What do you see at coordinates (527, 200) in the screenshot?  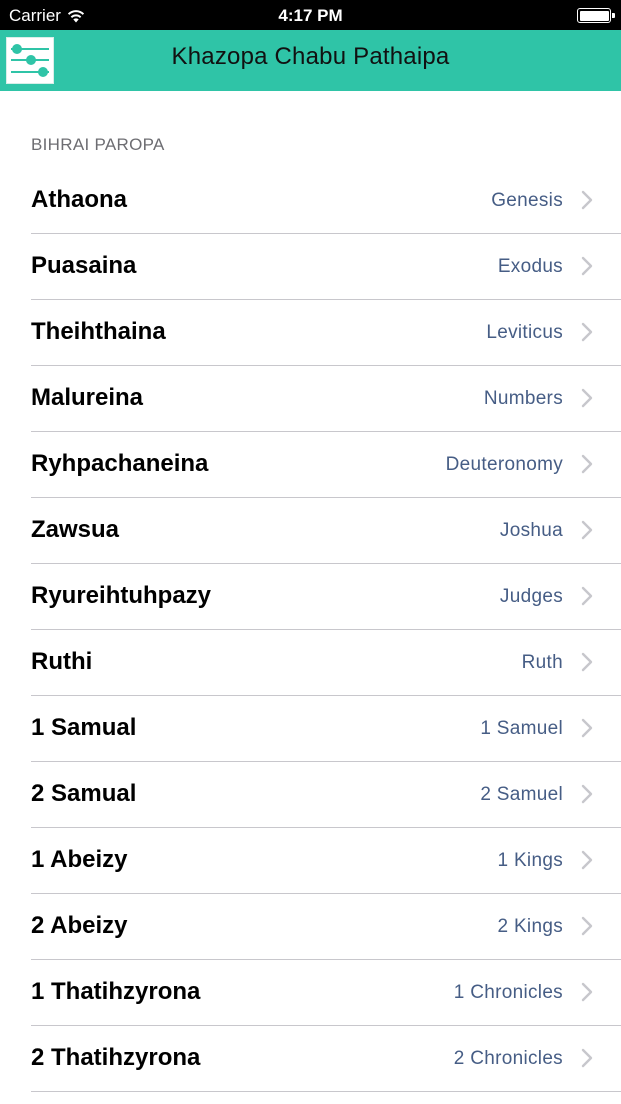 I see `book-detail: Genesis` at bounding box center [527, 200].